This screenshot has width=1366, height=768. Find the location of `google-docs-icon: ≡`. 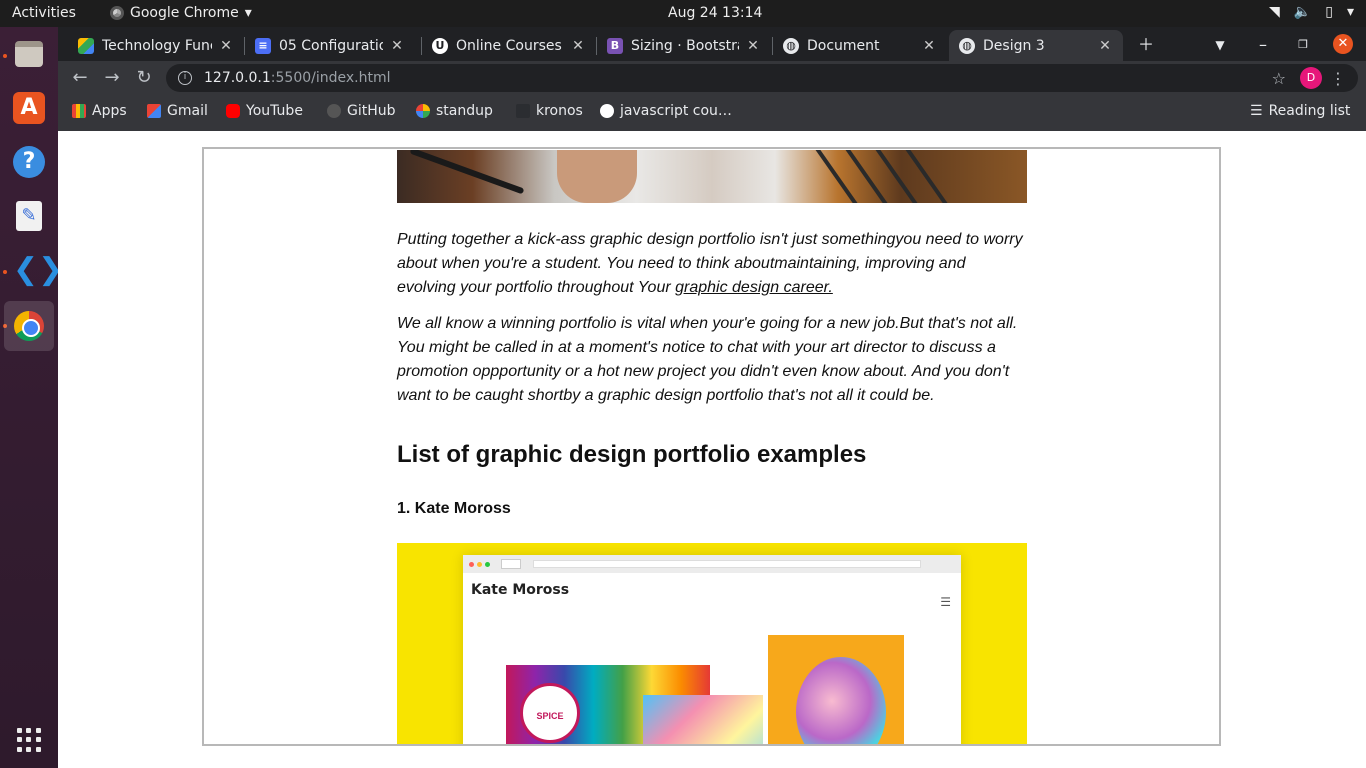

google-docs-icon: ≡ is located at coordinates (263, 45).